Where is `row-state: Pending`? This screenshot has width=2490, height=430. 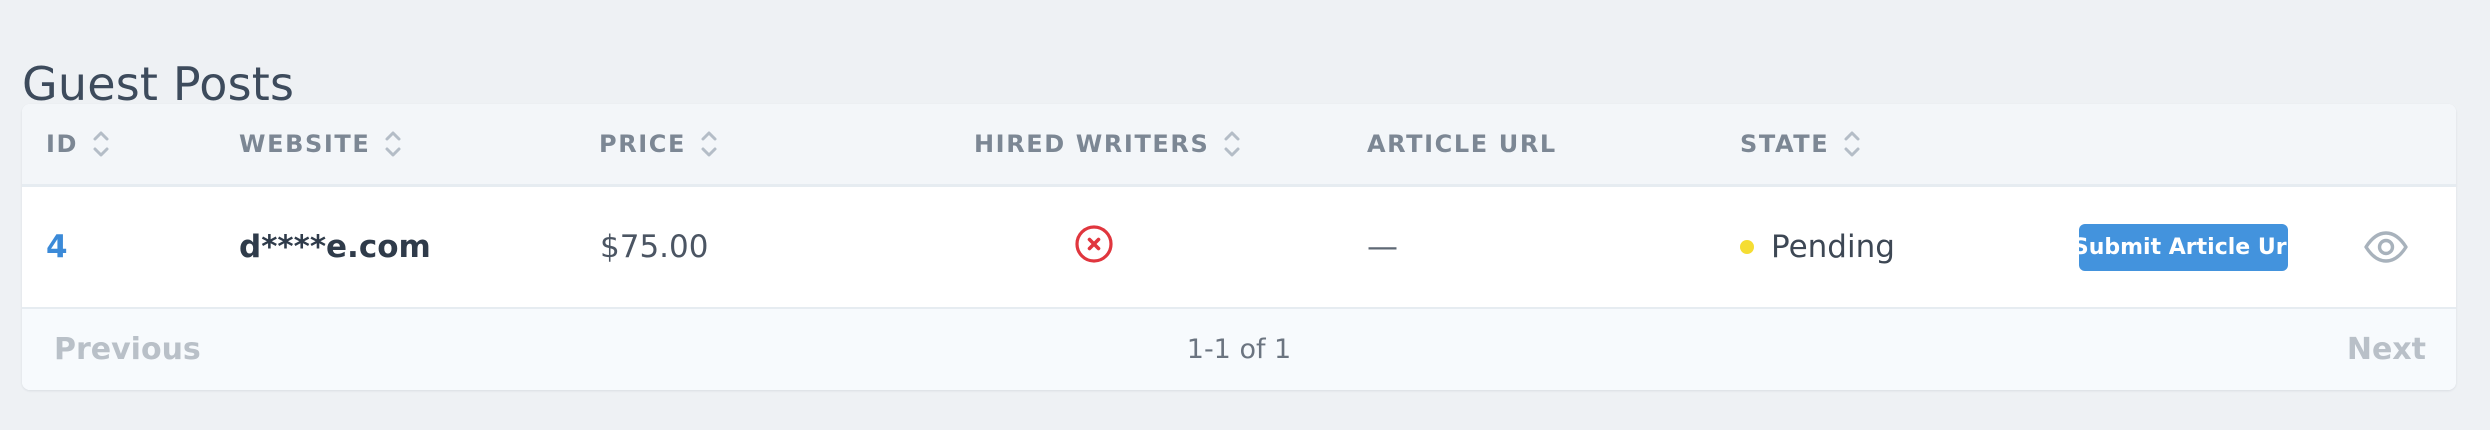 row-state: Pending is located at coordinates (1817, 247).